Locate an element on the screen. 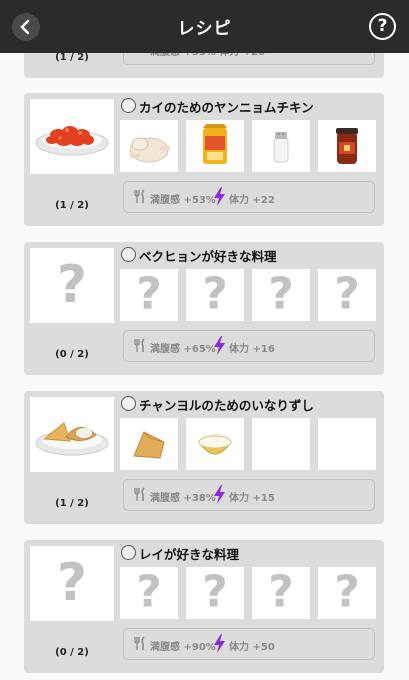 The height and width of the screenshot is (680, 409). recipe-stats: 満腹感 +65% 体力 +16 is located at coordinates (249, 346).